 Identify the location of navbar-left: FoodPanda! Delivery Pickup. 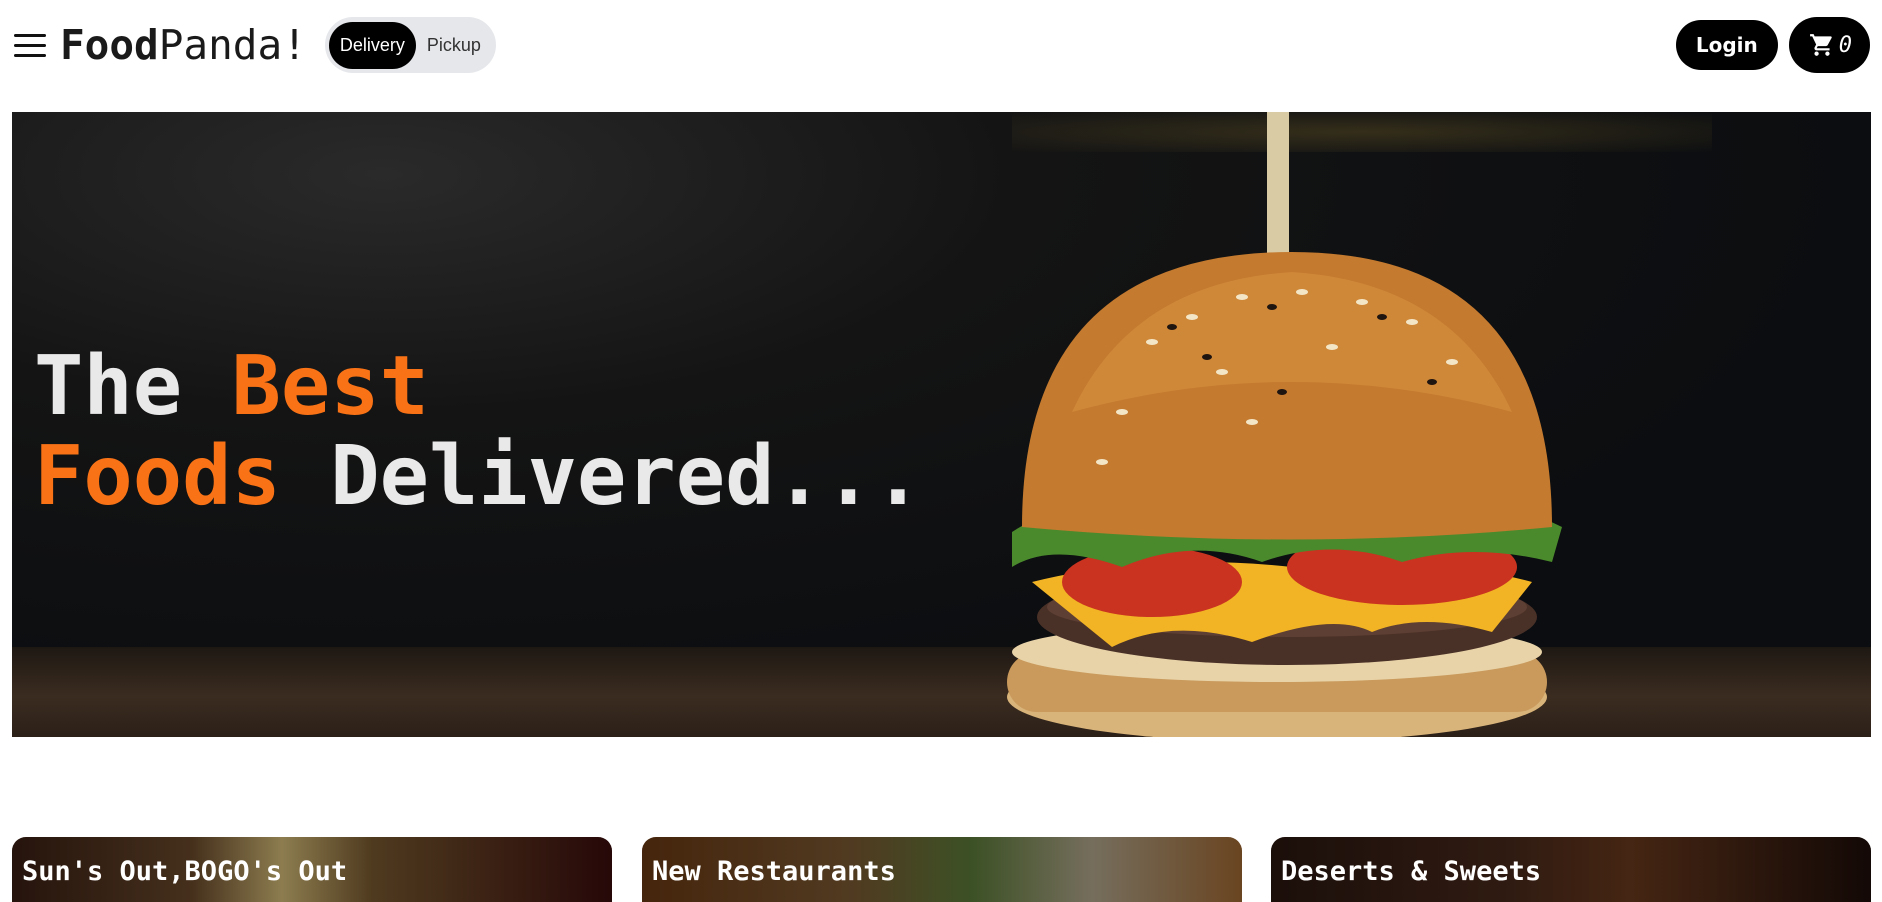
(255, 45).